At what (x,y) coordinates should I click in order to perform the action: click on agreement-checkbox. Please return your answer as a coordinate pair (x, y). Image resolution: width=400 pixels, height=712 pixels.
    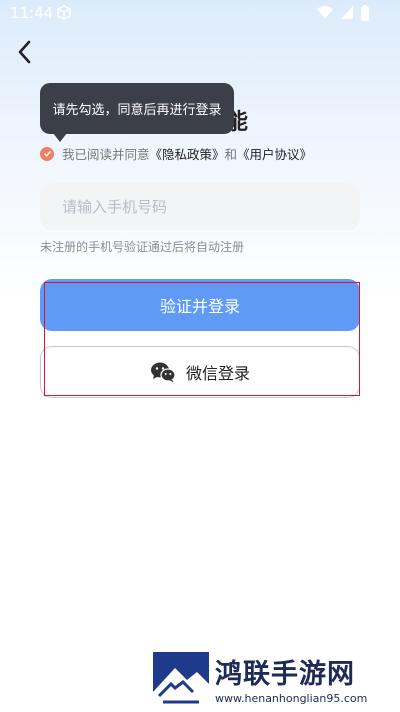
    Looking at the image, I should click on (47, 153).